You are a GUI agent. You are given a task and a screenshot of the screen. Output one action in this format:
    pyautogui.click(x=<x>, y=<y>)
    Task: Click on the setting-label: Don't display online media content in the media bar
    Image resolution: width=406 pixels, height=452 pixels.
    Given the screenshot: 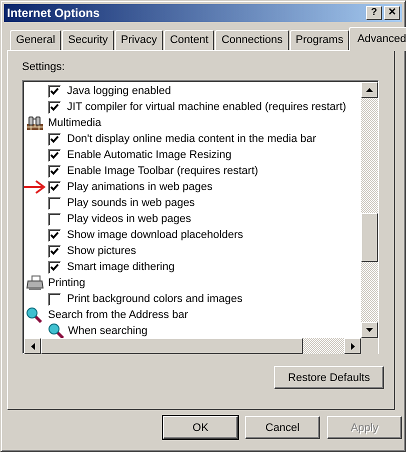 What is the action you would take?
    pyautogui.click(x=191, y=139)
    